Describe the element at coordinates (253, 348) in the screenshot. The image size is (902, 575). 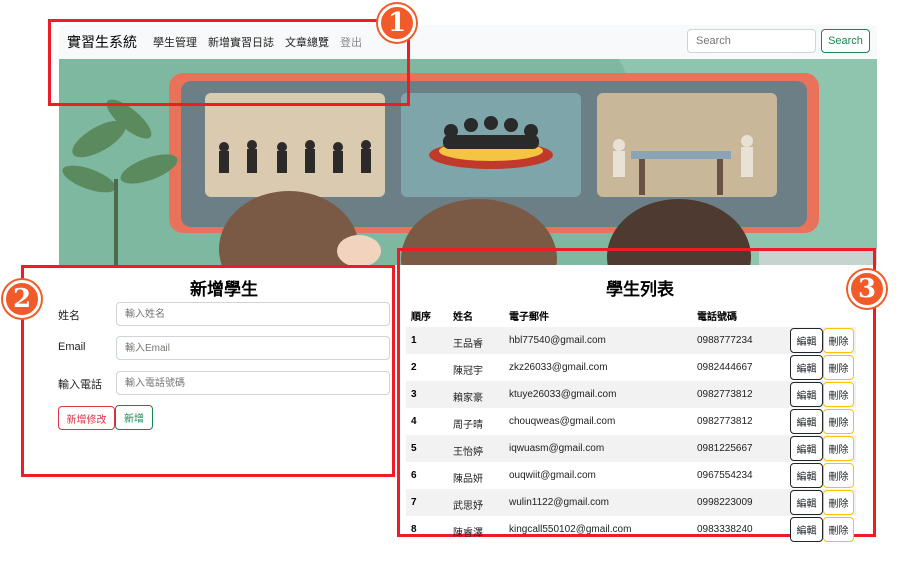
I see `email-input` at that location.